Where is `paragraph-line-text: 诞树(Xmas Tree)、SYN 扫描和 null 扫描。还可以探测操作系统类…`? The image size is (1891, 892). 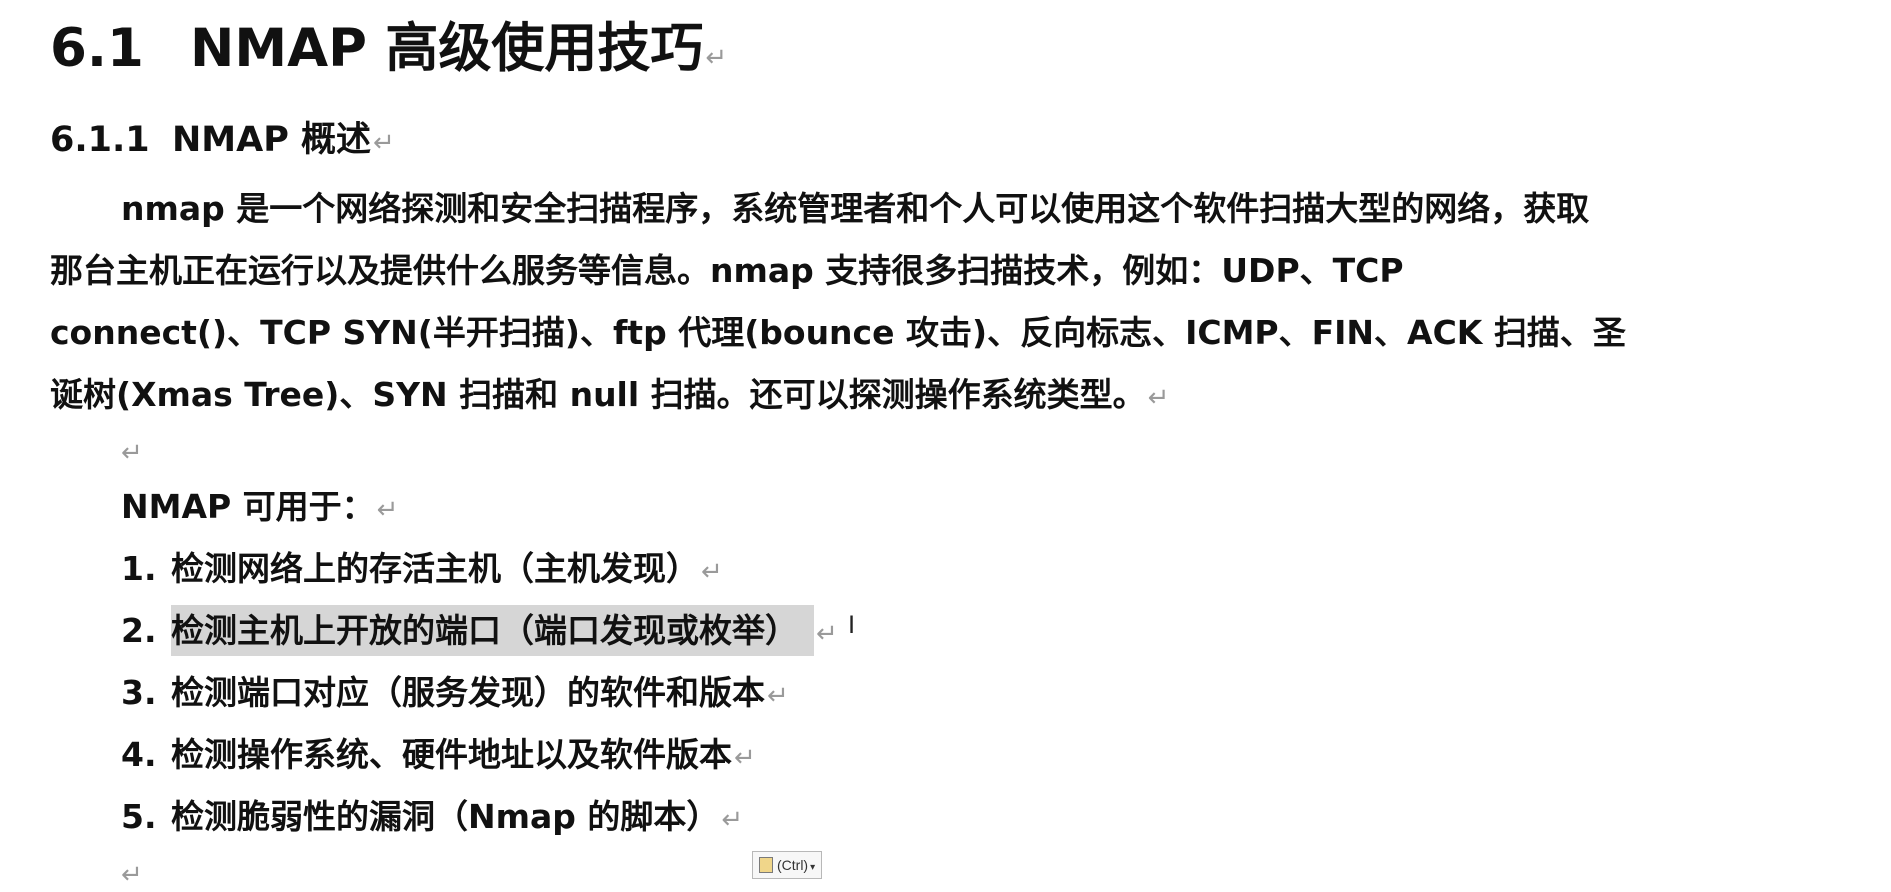 paragraph-line-text: 诞树(Xmas Tree)、SYN 扫描和 null 扫描。还可以探测操作系统类… is located at coordinates (598, 394).